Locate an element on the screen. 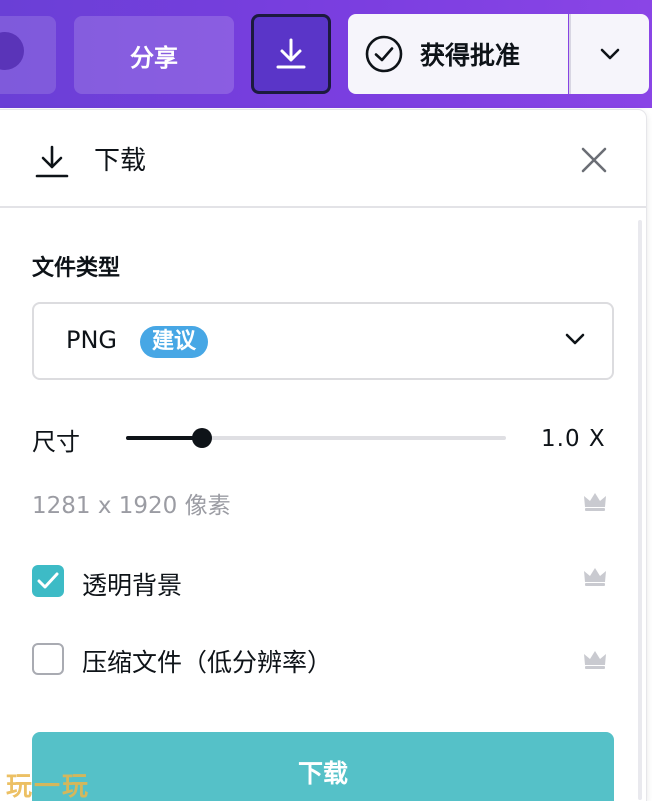 The image size is (652, 801). panel-scrollbar is located at coordinates (640, 510).